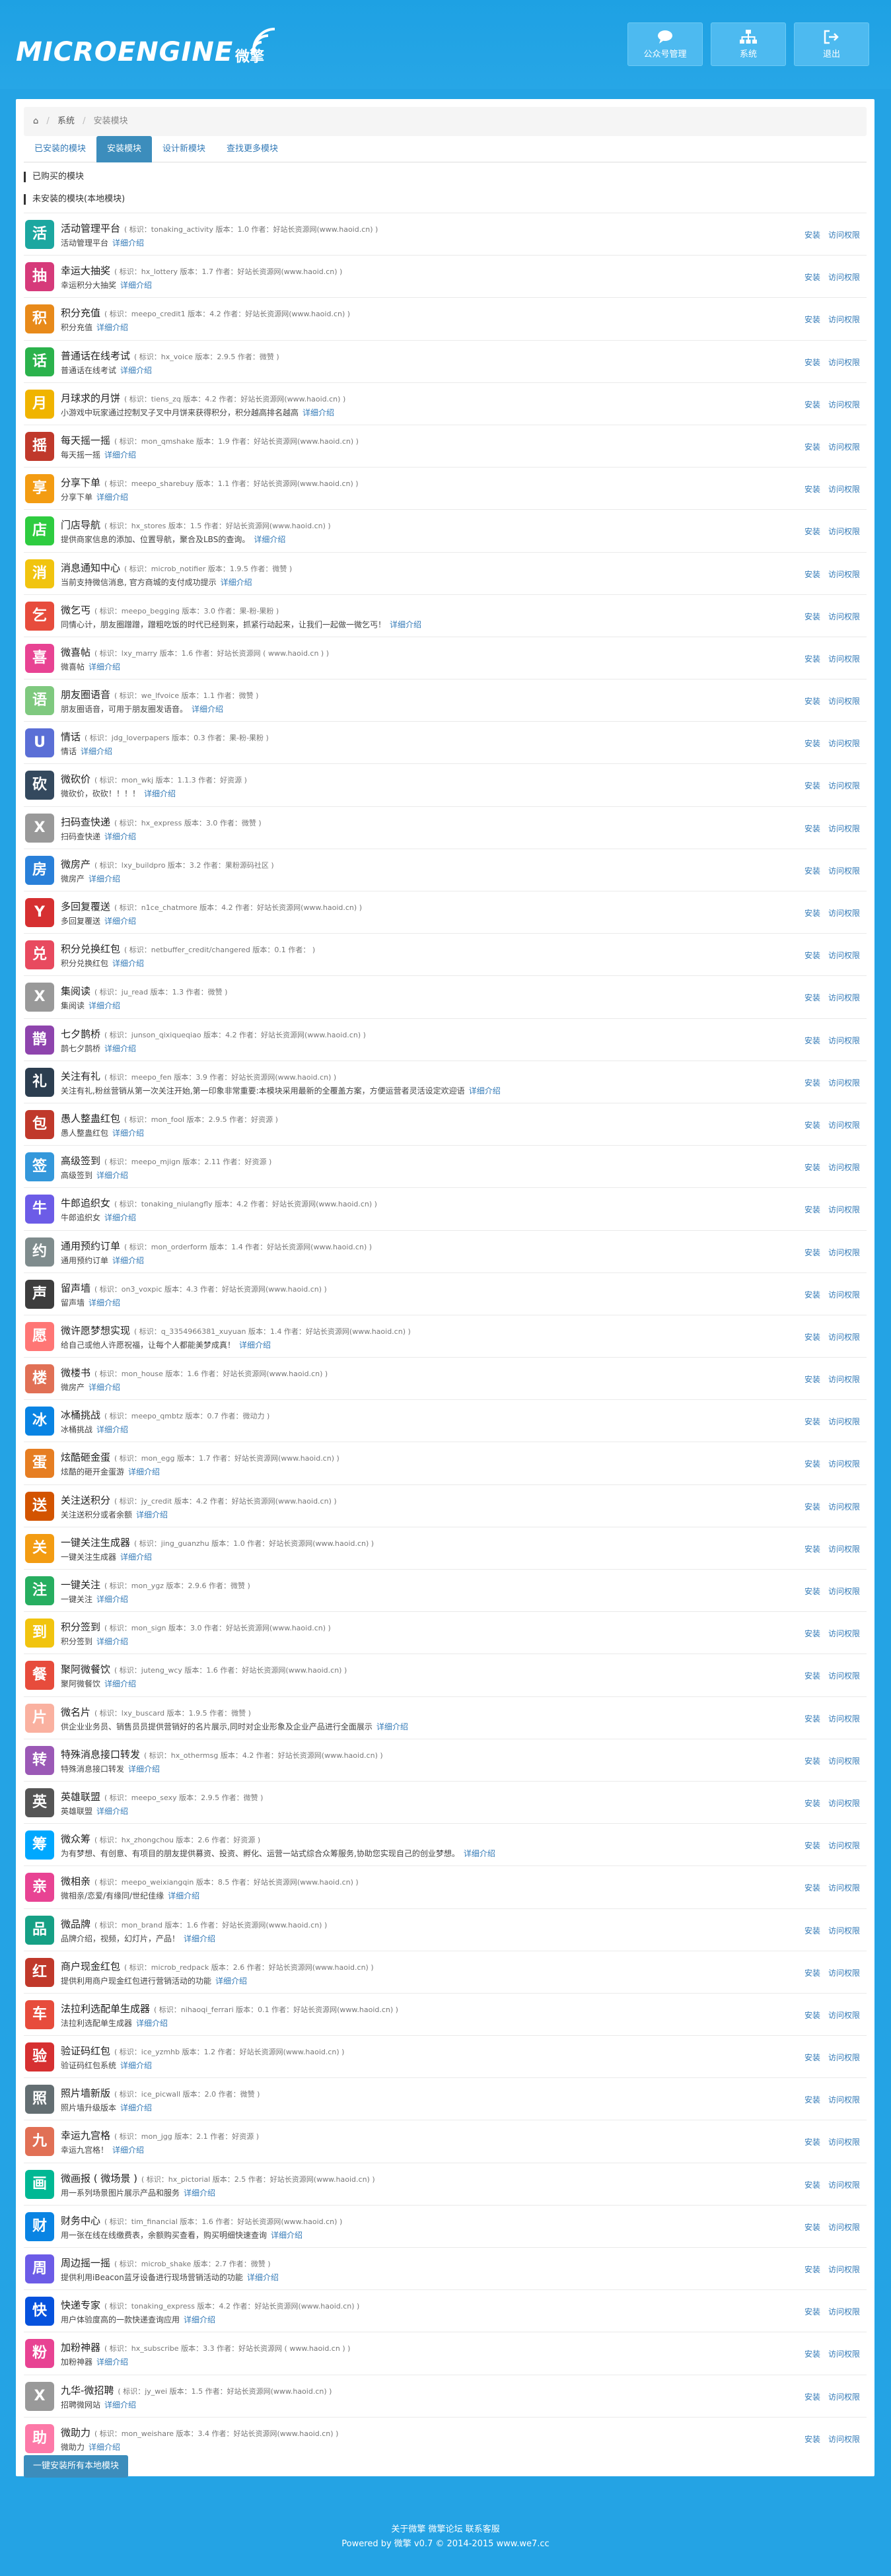  What do you see at coordinates (35, 121) in the screenshot?
I see `home-icon: ⌂` at bounding box center [35, 121].